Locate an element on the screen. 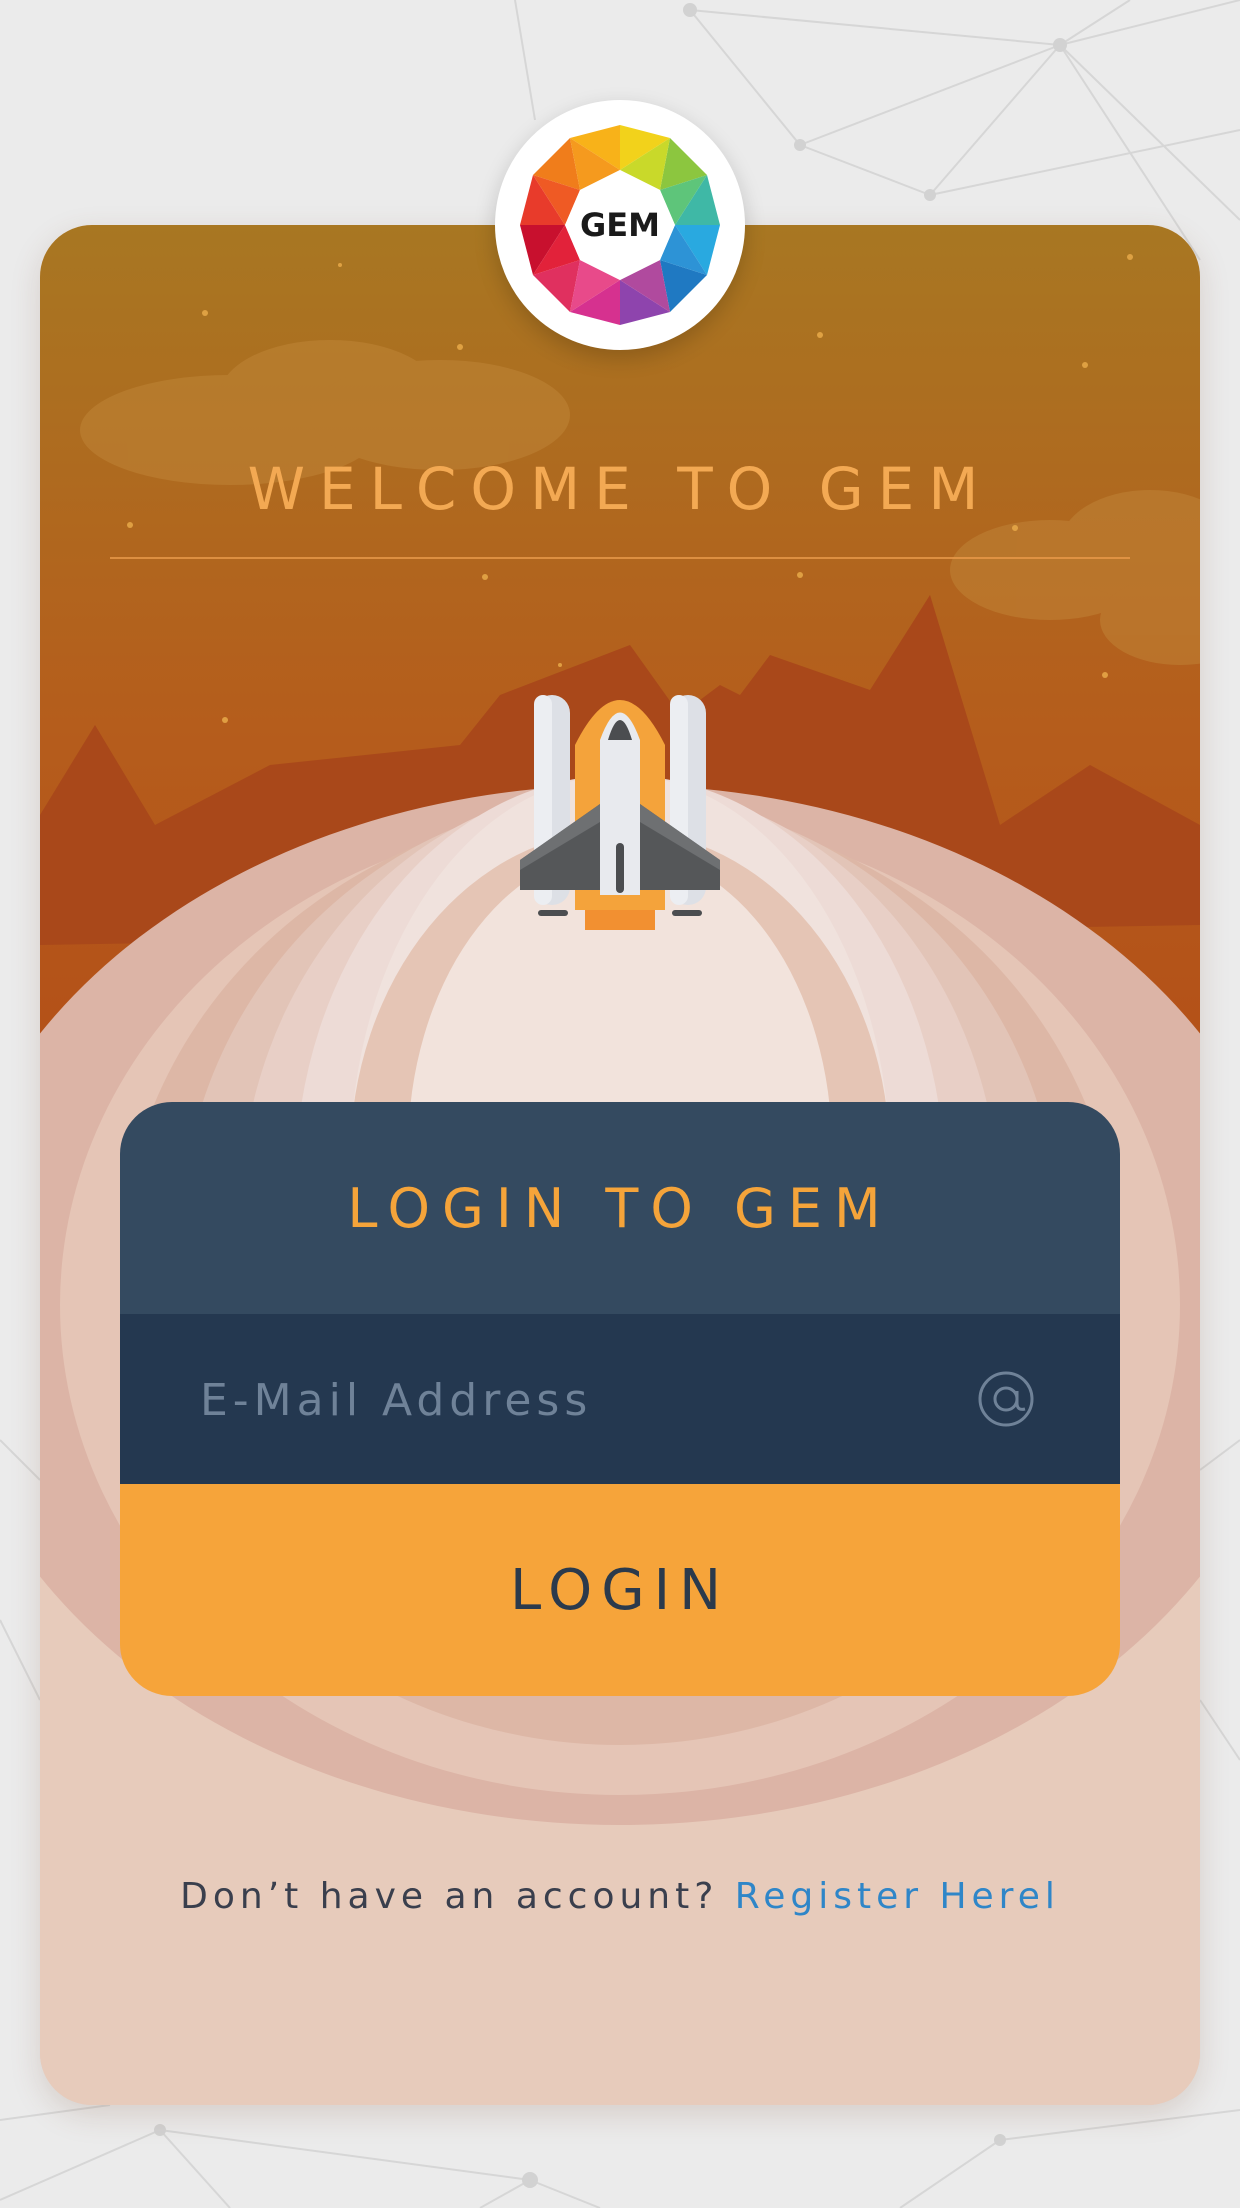  email-field-row is located at coordinates (620, 1399).